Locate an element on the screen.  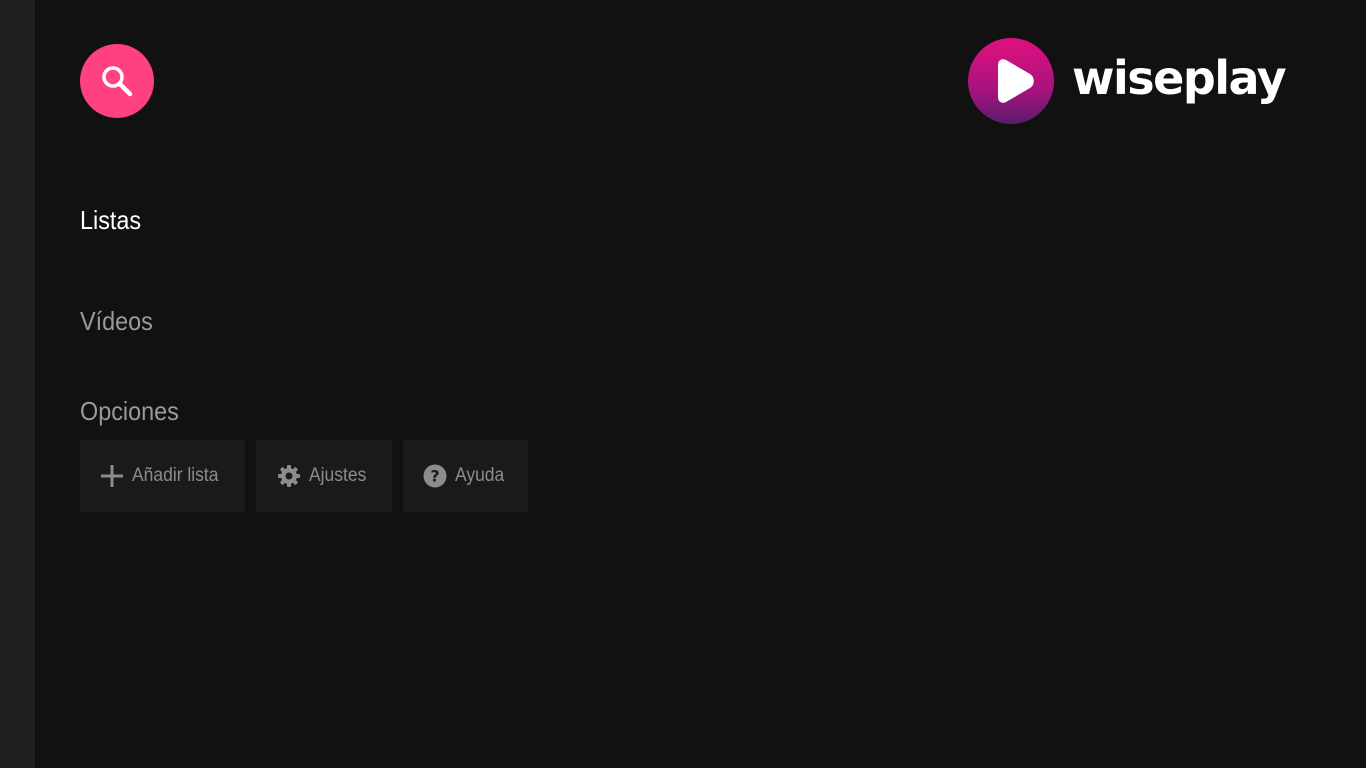
plus-icon is located at coordinates (112, 476).